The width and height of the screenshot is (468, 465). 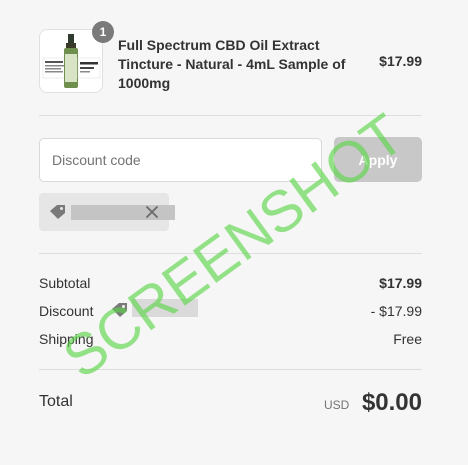 I want to click on product-price: $17.99, so click(x=400, y=61).